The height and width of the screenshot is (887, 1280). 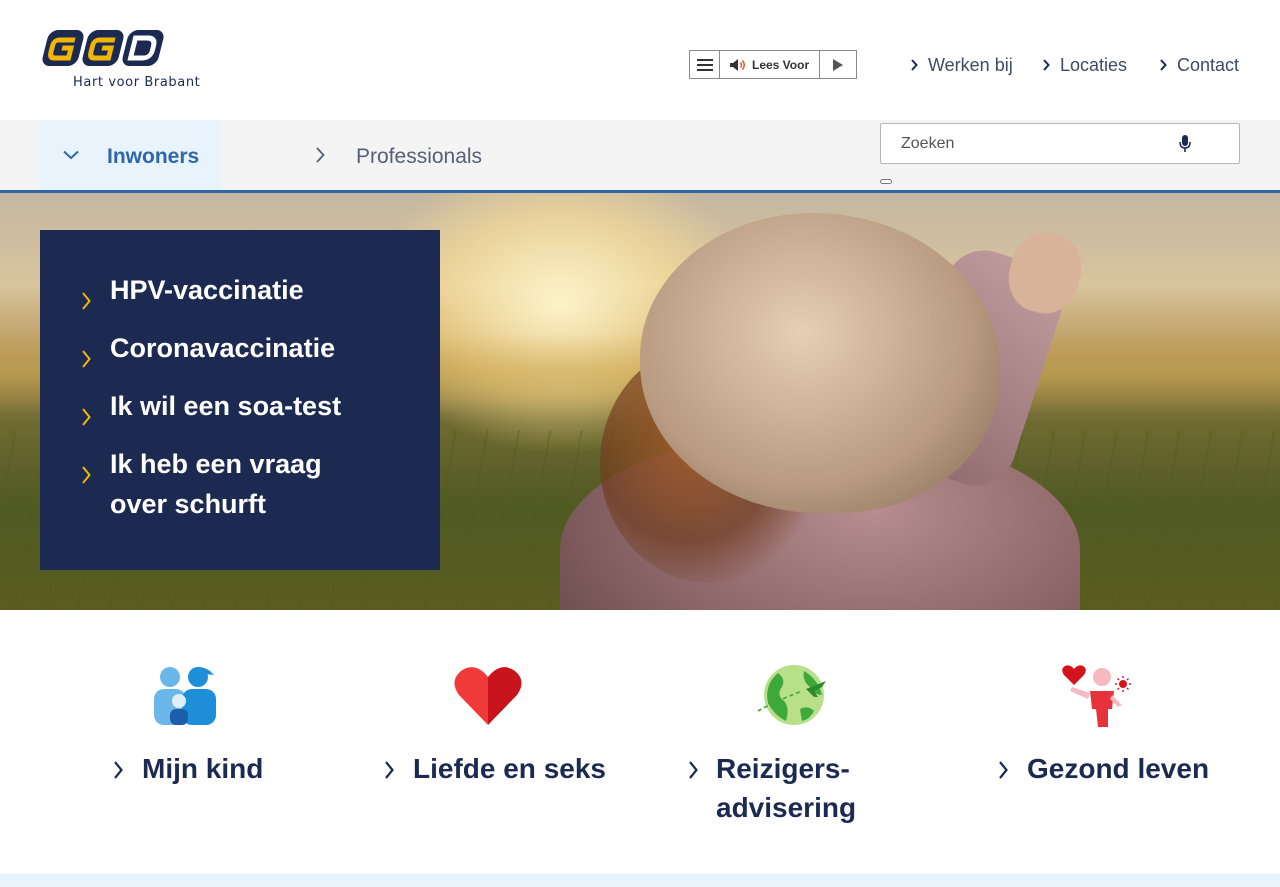 I want to click on topnav-contact: Contact, so click(x=1199, y=65).